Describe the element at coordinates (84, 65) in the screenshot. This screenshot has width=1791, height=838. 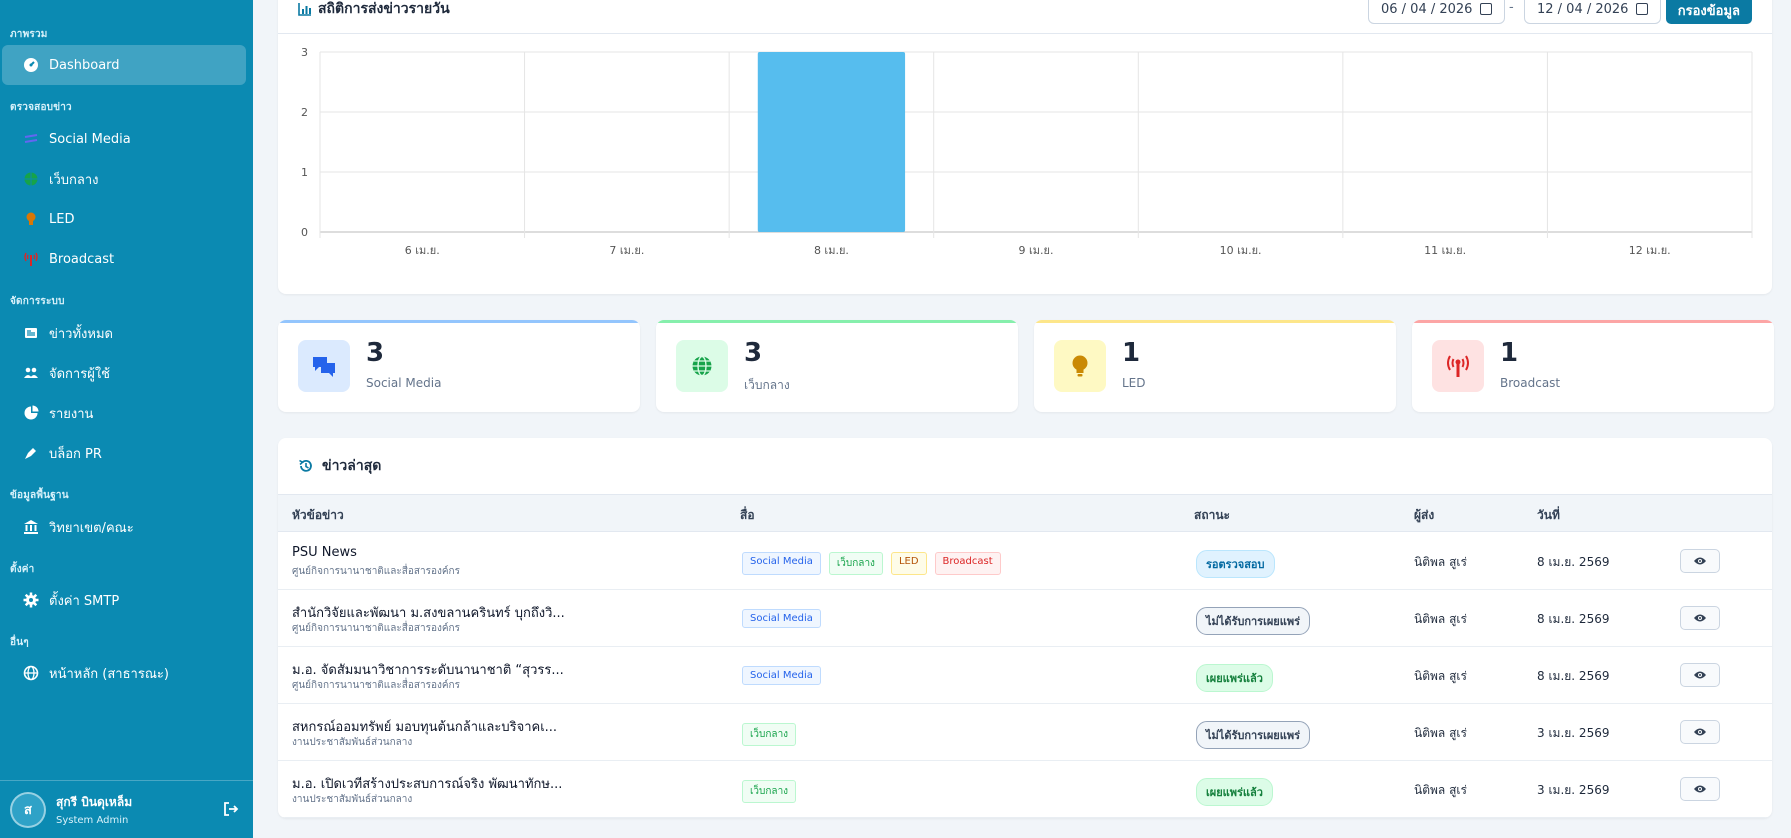
I see `sidebar-item-label: Dashboard` at that location.